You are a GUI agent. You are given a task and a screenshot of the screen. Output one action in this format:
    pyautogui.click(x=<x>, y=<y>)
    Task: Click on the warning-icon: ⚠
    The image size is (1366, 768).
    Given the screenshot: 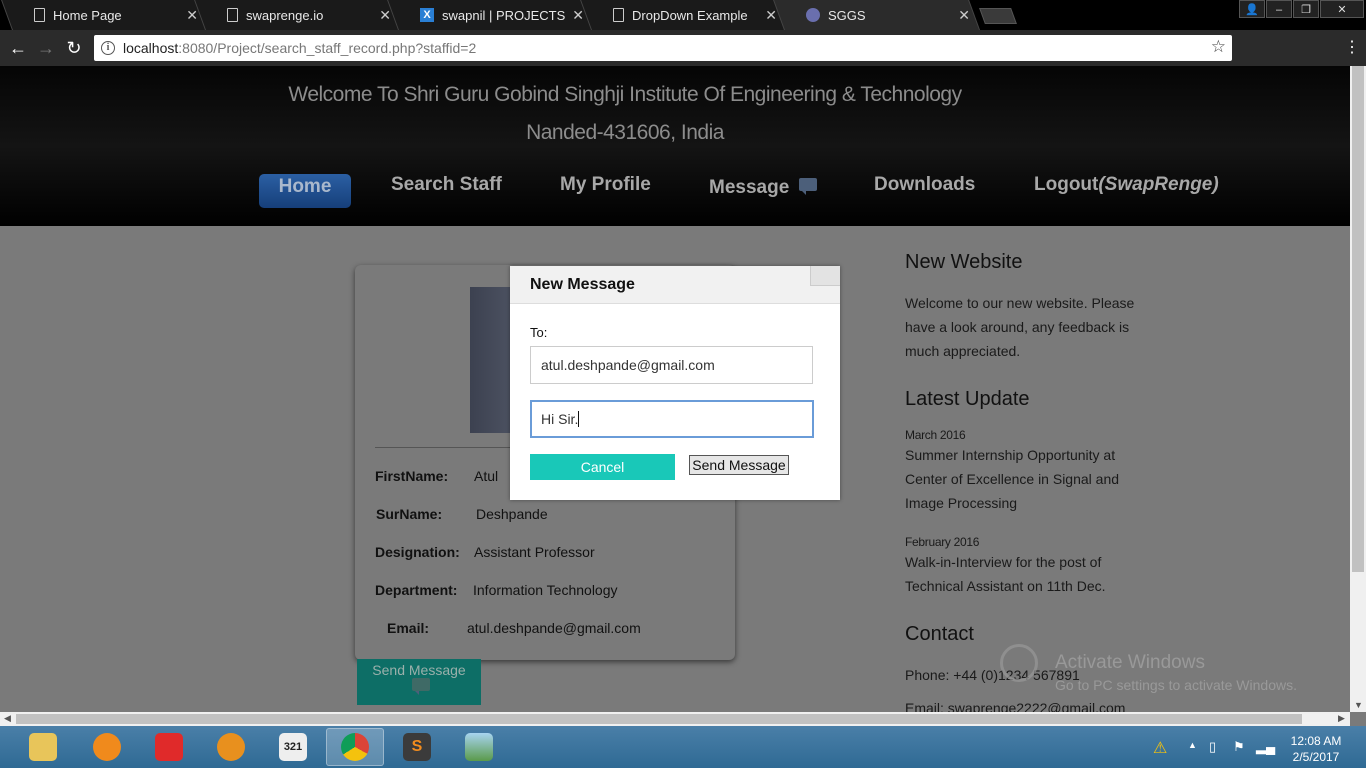 What is the action you would take?
    pyautogui.click(x=1160, y=748)
    